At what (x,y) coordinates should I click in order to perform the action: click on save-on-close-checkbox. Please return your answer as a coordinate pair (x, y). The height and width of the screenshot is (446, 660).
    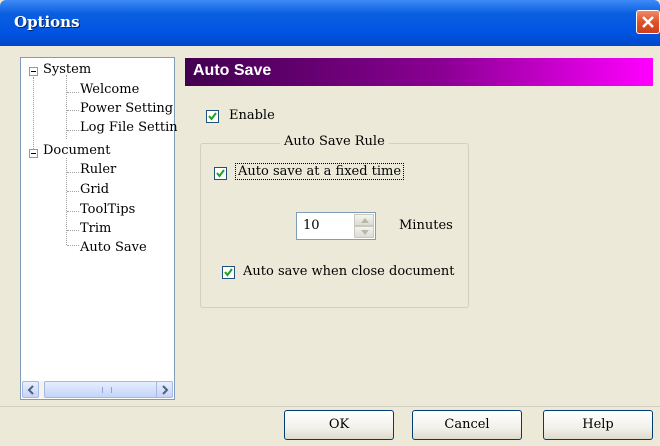
    Looking at the image, I should click on (228, 272).